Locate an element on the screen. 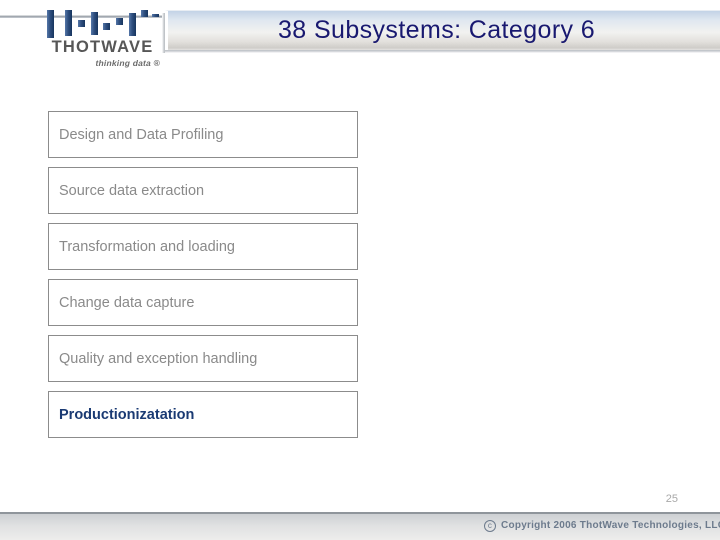 The height and width of the screenshot is (540, 720). list-item-label: Design and Data Profiling is located at coordinates (141, 134).